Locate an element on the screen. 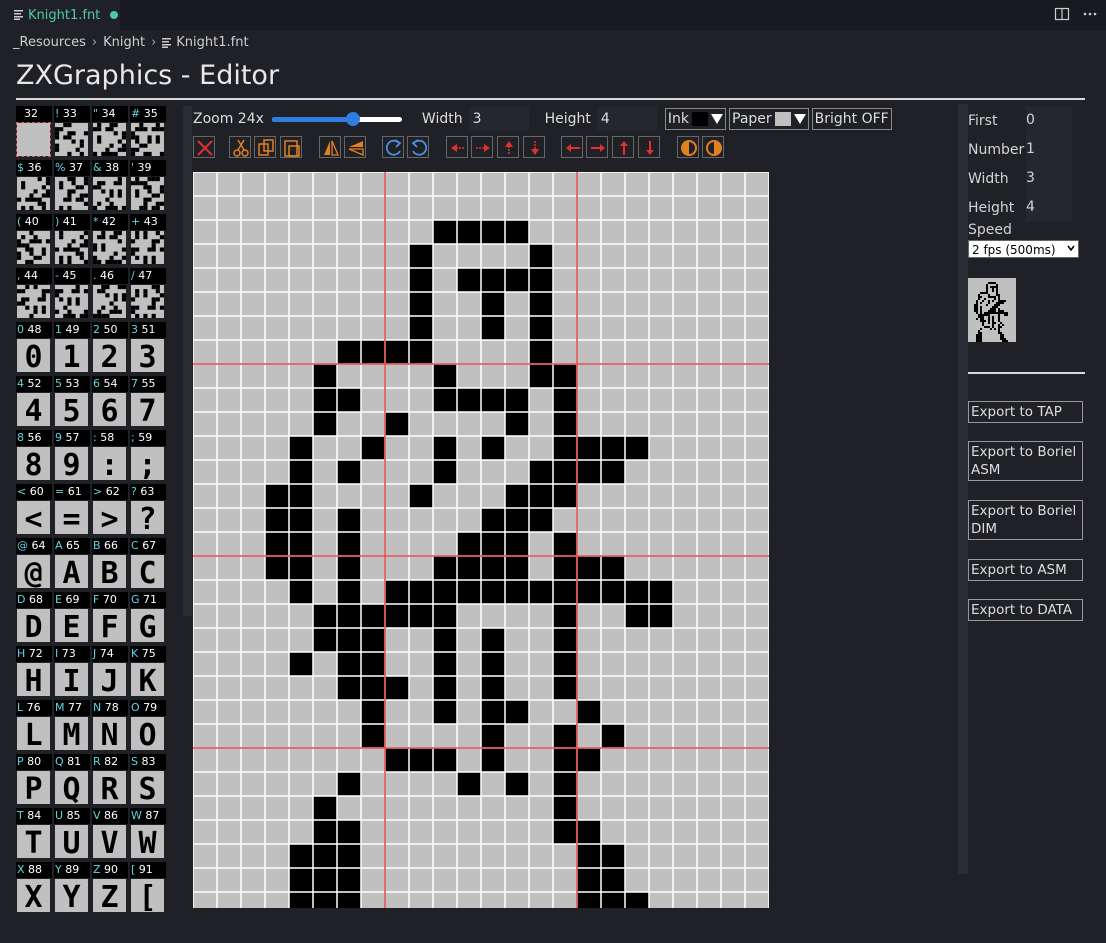 The width and height of the screenshot is (1106, 943). char-cell: K 75 K is located at coordinates (148, 671).